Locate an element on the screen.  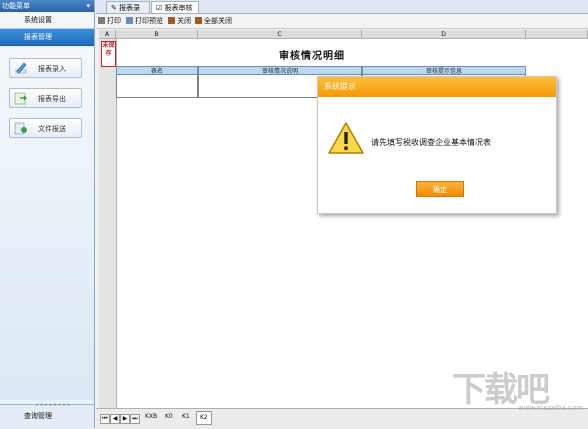
document-tabs: ✎ 报表录入 ☑ 报表审核 is located at coordinates (342, 12).